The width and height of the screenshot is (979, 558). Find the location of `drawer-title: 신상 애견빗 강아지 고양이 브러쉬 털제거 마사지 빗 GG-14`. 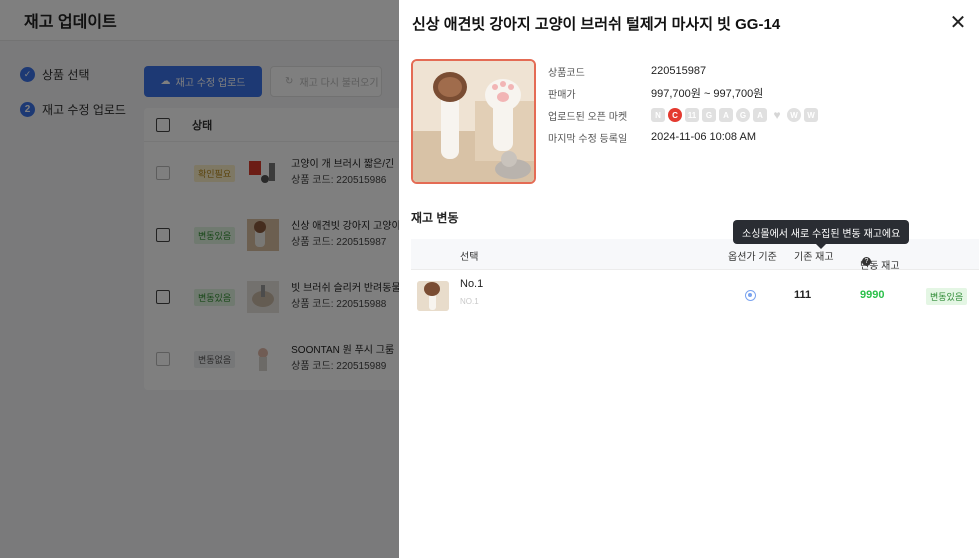

drawer-title: 신상 애견빗 강아지 고양이 브러쉬 털제거 마사지 빗 GG-14 is located at coordinates (596, 24).